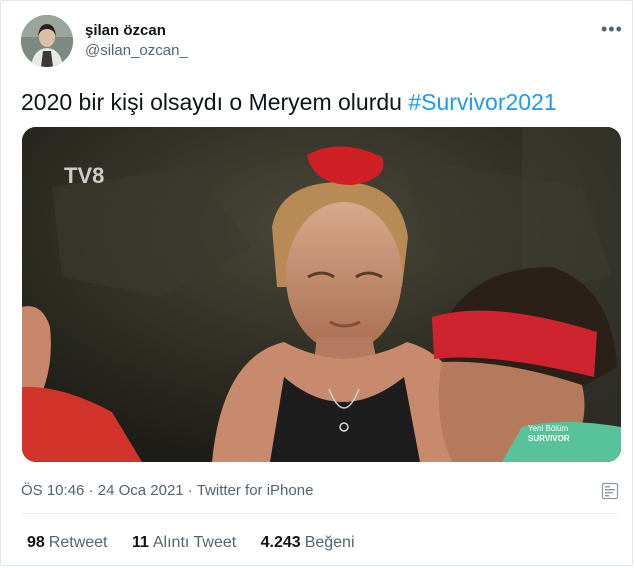 Image resolution: width=635 pixels, height=568 pixels. I want to click on tweet-time: ÖS 10:46, so click(52, 490).